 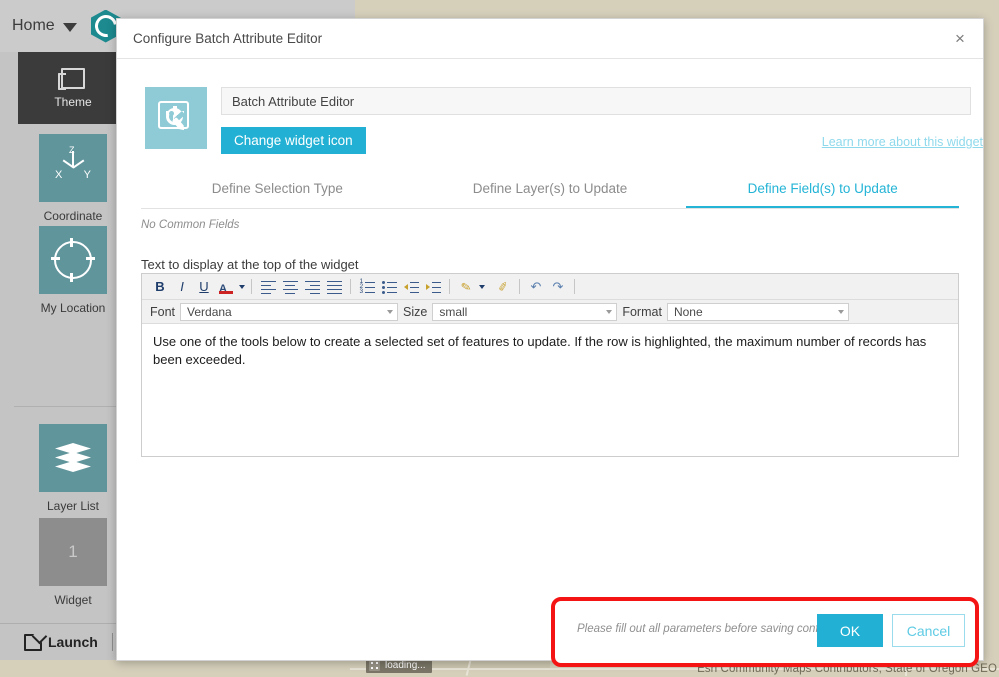 What do you see at coordinates (73, 216) in the screenshot?
I see `widget-label: Coordinate` at bounding box center [73, 216].